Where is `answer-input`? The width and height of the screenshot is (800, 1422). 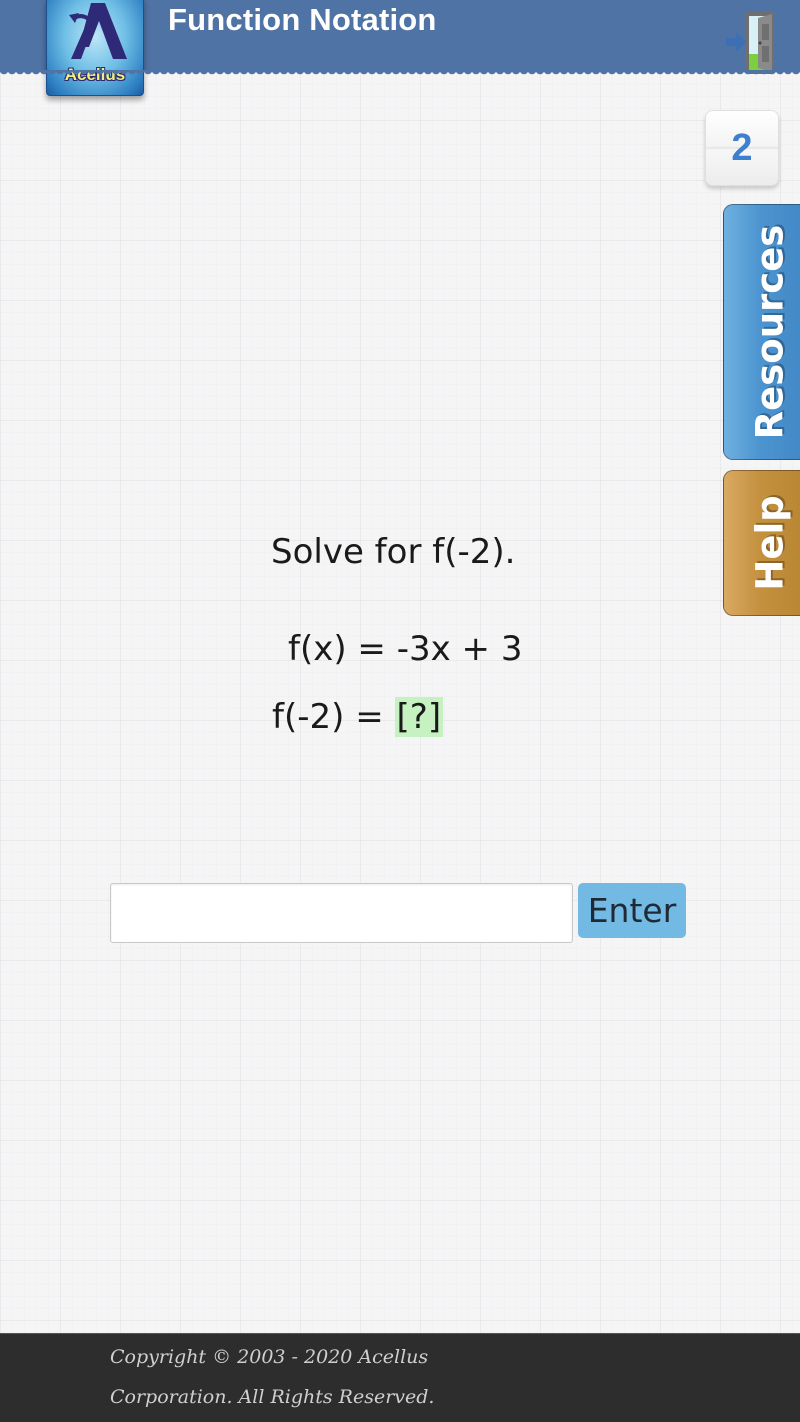 answer-input is located at coordinates (341, 913).